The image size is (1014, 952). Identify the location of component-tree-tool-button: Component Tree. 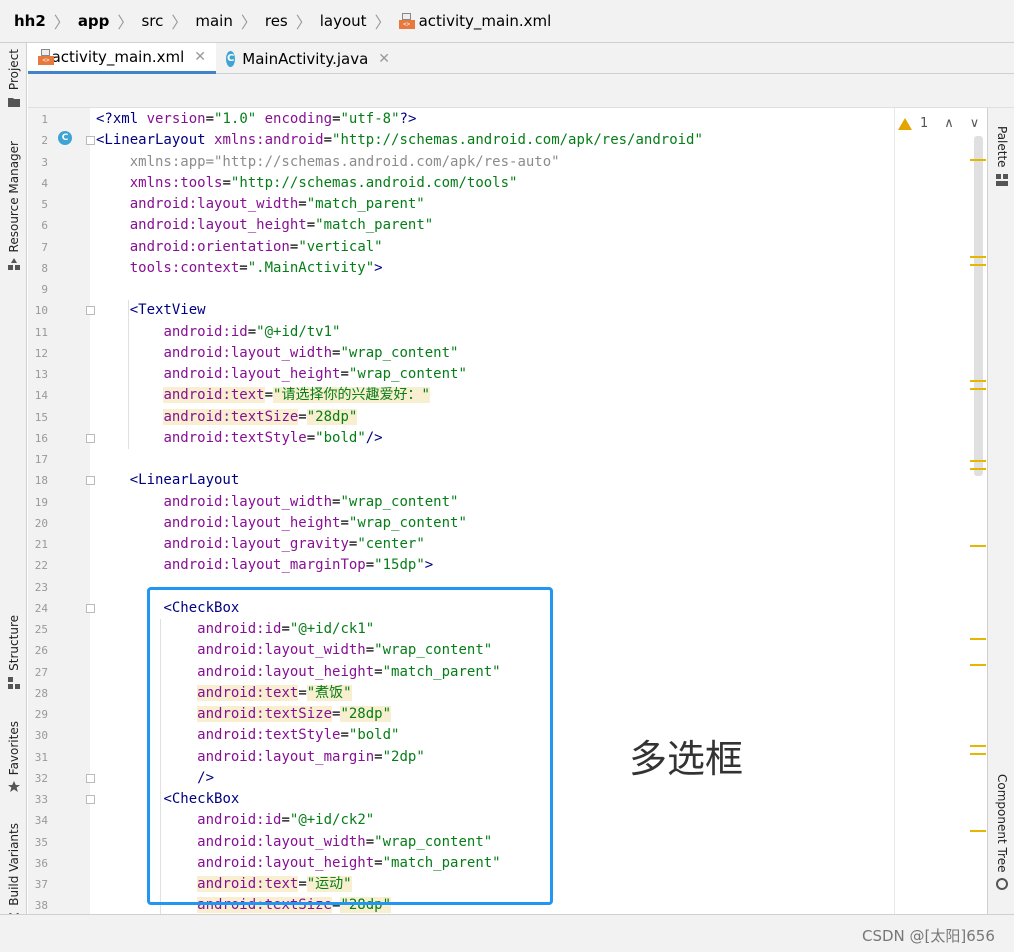
(1002, 832).